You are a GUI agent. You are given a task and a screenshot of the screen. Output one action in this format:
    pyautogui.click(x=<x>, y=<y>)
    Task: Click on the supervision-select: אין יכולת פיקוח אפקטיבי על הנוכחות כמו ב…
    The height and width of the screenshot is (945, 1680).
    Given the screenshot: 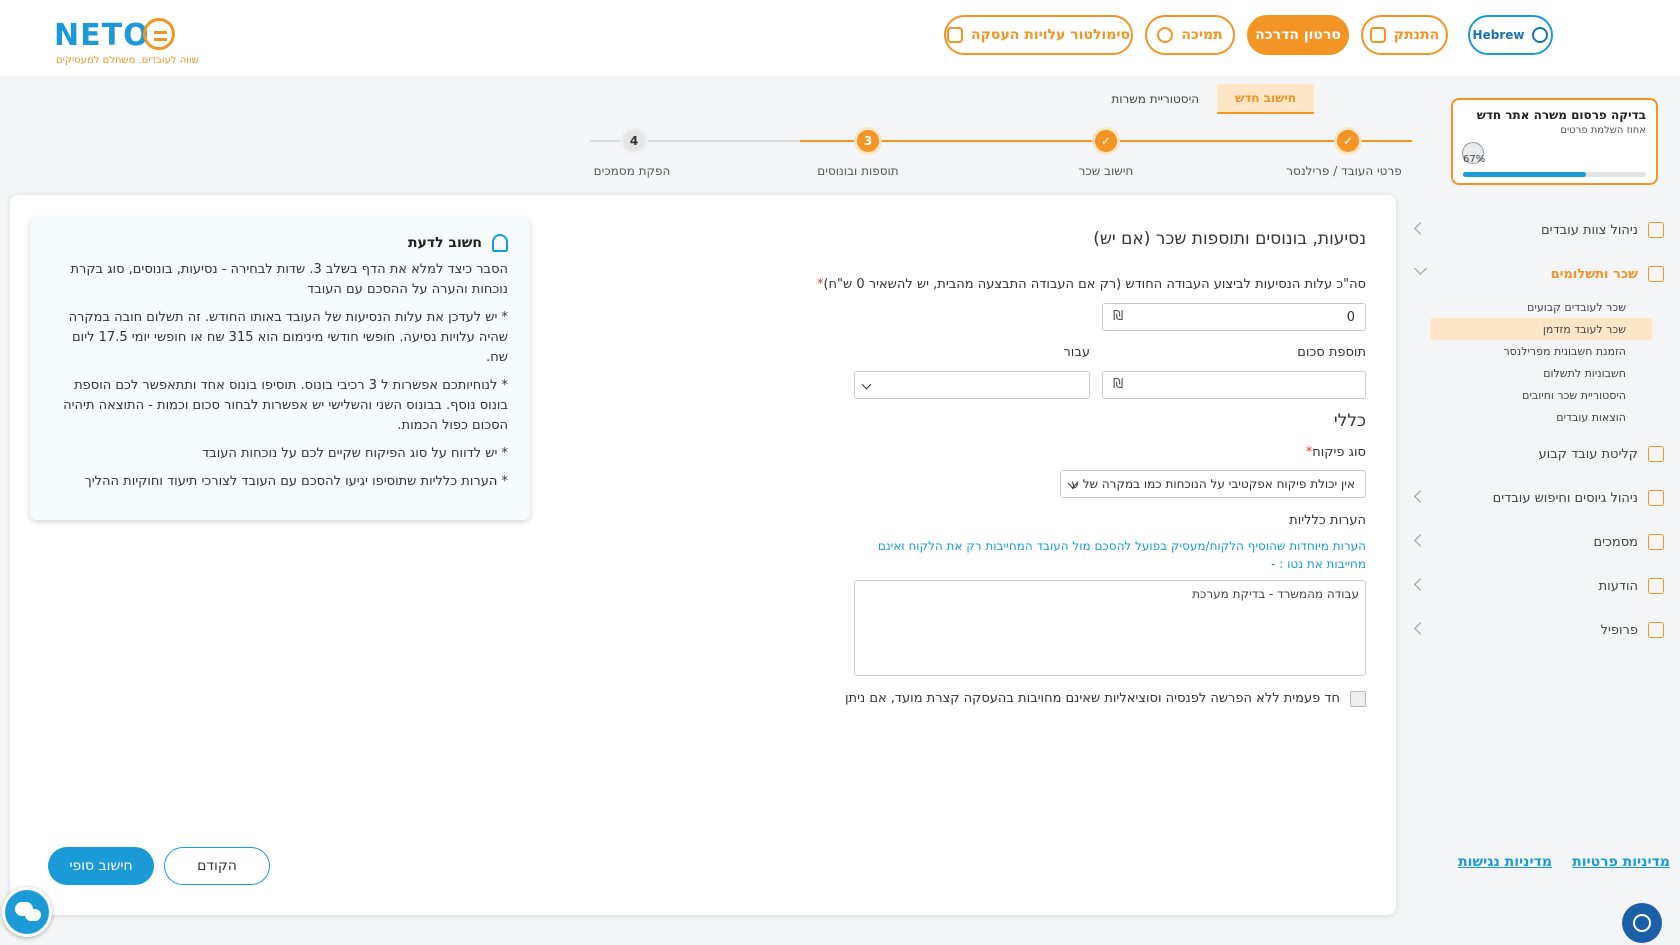 What is the action you would take?
    pyautogui.click(x=1213, y=484)
    